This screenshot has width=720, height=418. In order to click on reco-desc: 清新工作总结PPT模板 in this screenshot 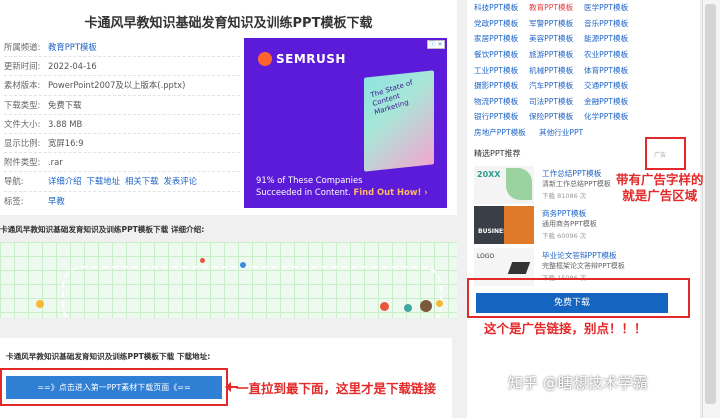, I will do `click(576, 184)`.